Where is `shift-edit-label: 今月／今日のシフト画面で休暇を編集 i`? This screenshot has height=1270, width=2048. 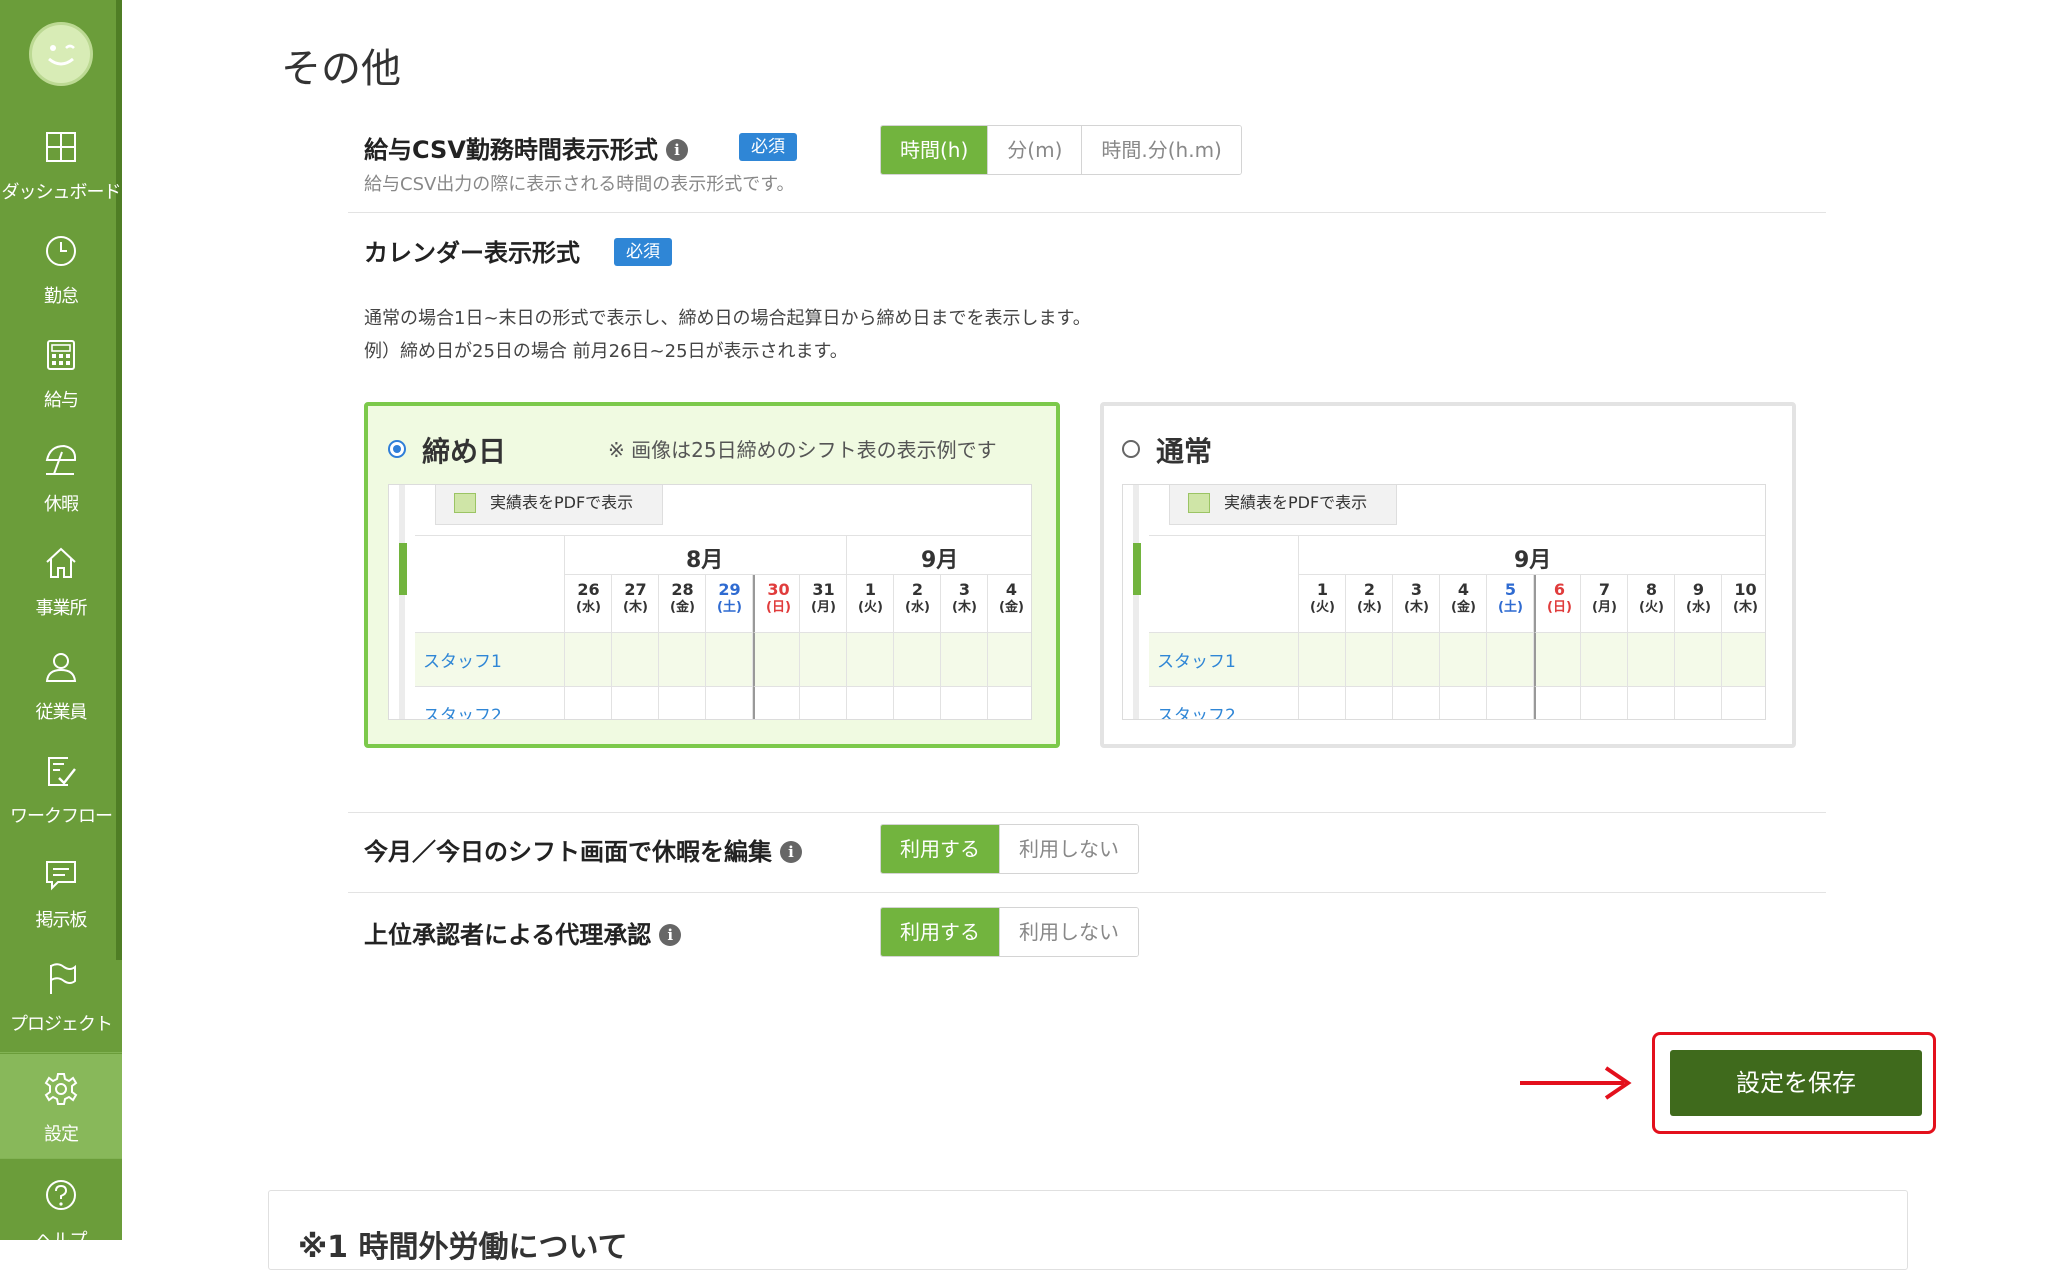 shift-edit-label: 今月／今日のシフト画面で休暇を編集 i is located at coordinates (583, 849).